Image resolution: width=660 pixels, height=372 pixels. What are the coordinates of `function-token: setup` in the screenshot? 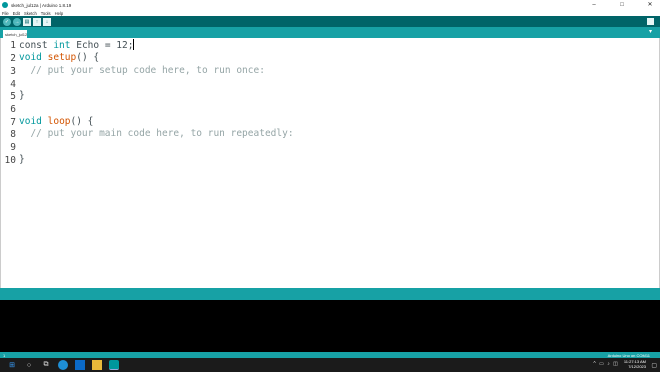 It's located at (62, 57).